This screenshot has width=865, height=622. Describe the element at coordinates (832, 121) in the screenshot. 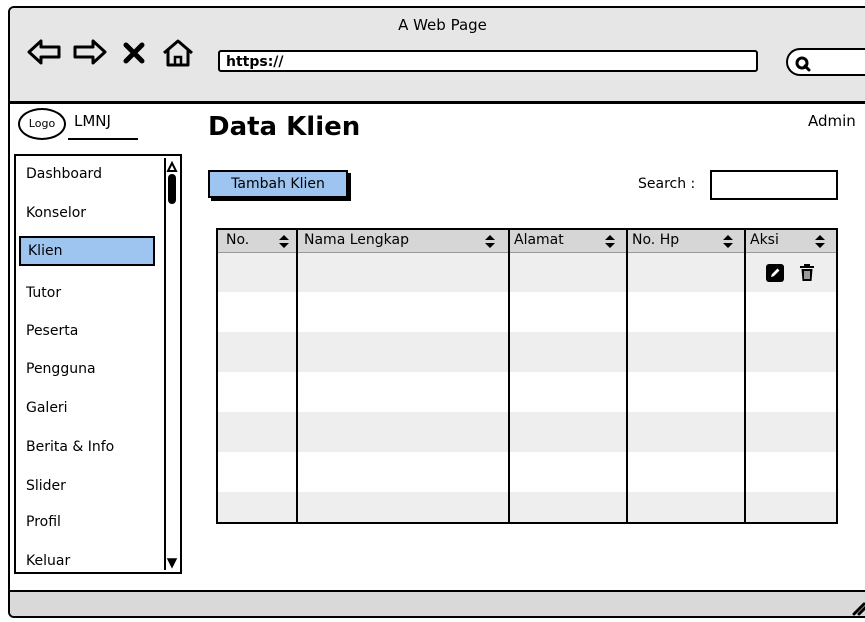

I see `user-label: Admin` at that location.